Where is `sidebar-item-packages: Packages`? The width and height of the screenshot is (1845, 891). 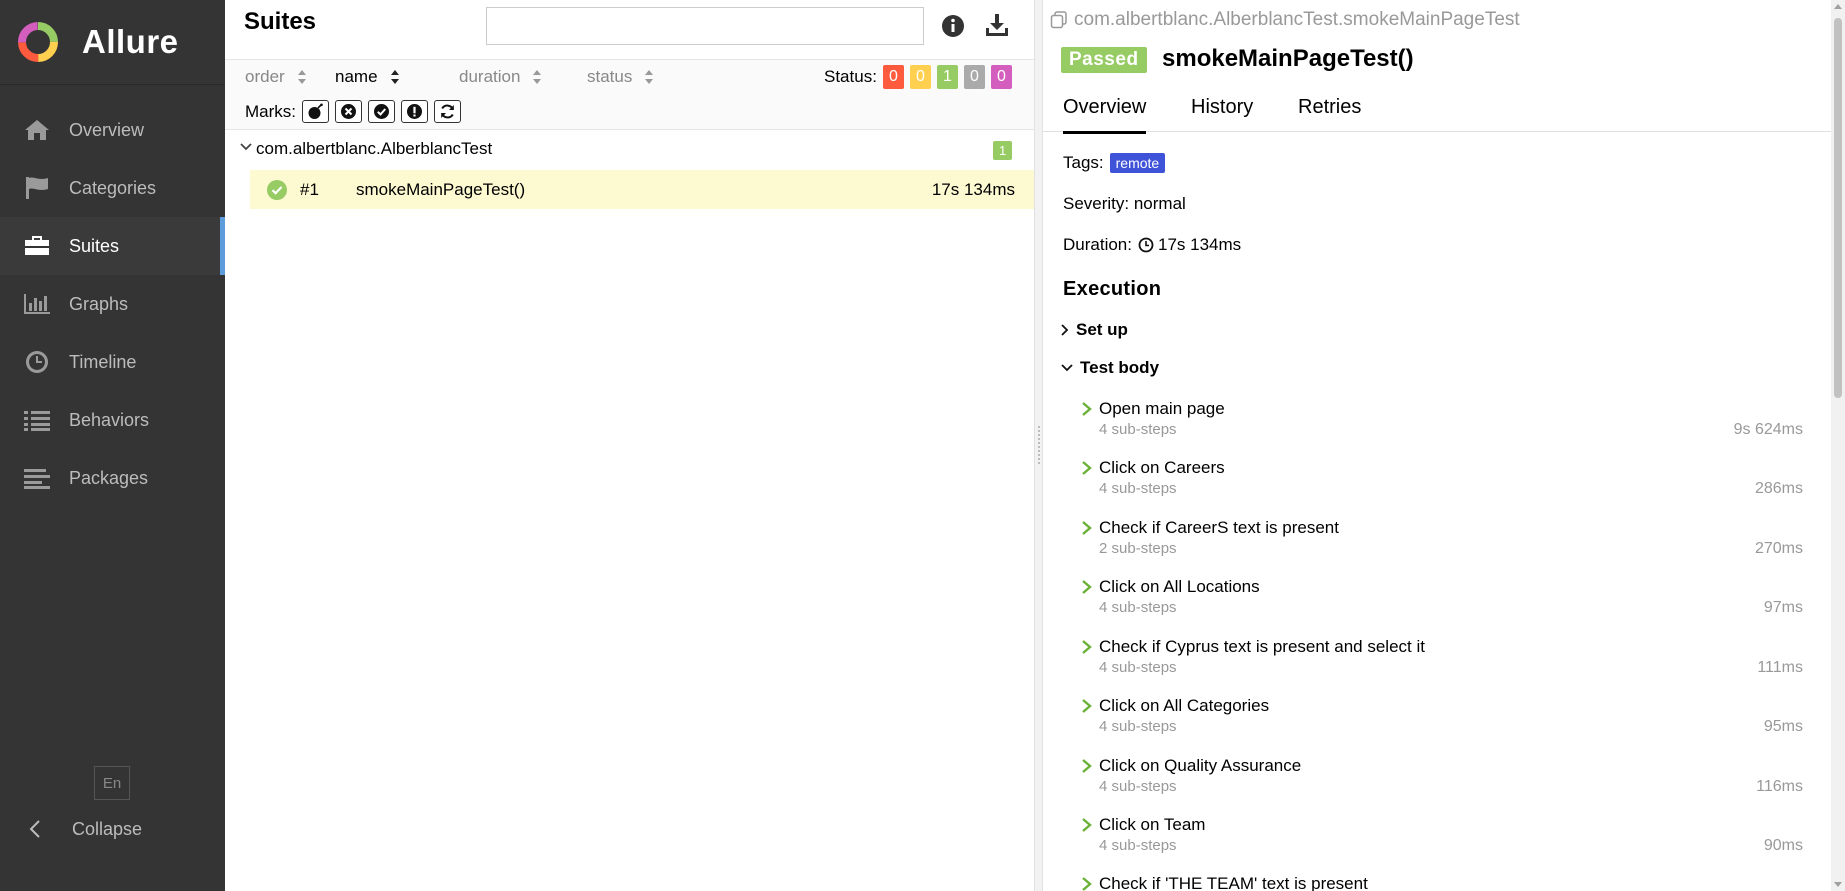
sidebar-item-packages: Packages is located at coordinates (112, 478).